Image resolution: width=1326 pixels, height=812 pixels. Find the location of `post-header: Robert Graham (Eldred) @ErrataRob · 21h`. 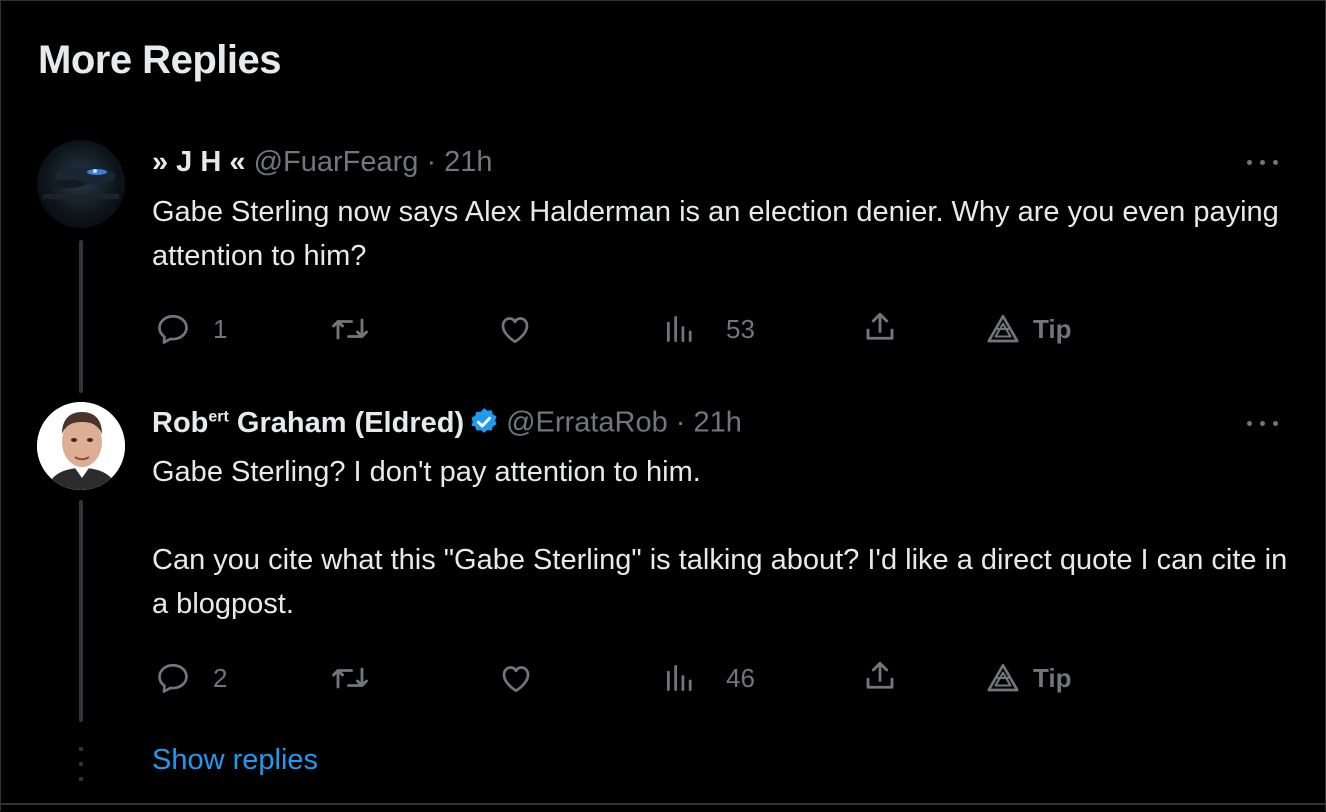

post-header: Robert Graham (Eldred) @ErrataRob · 21h is located at coordinates (447, 424).